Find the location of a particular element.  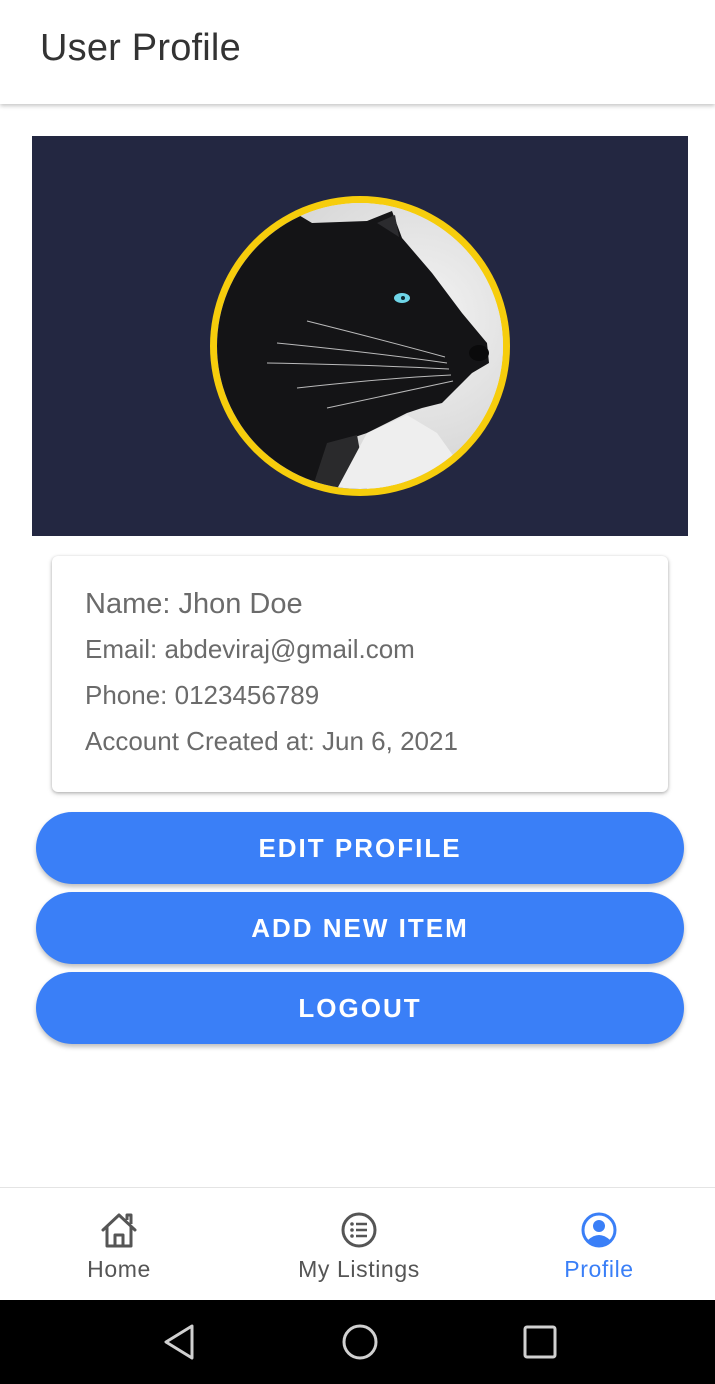

back-triangle-icon is located at coordinates (180, 1342).